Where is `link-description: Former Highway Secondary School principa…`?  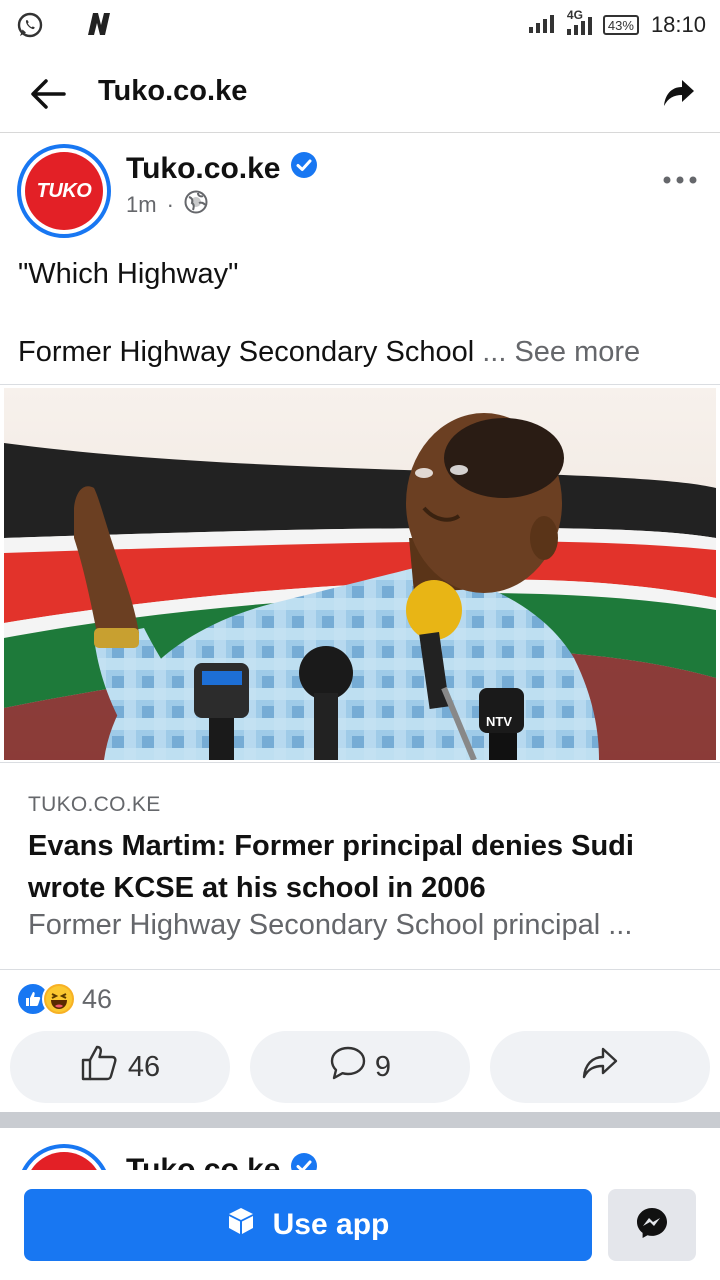 link-description: Former Highway Secondary School principa… is located at coordinates (330, 925).